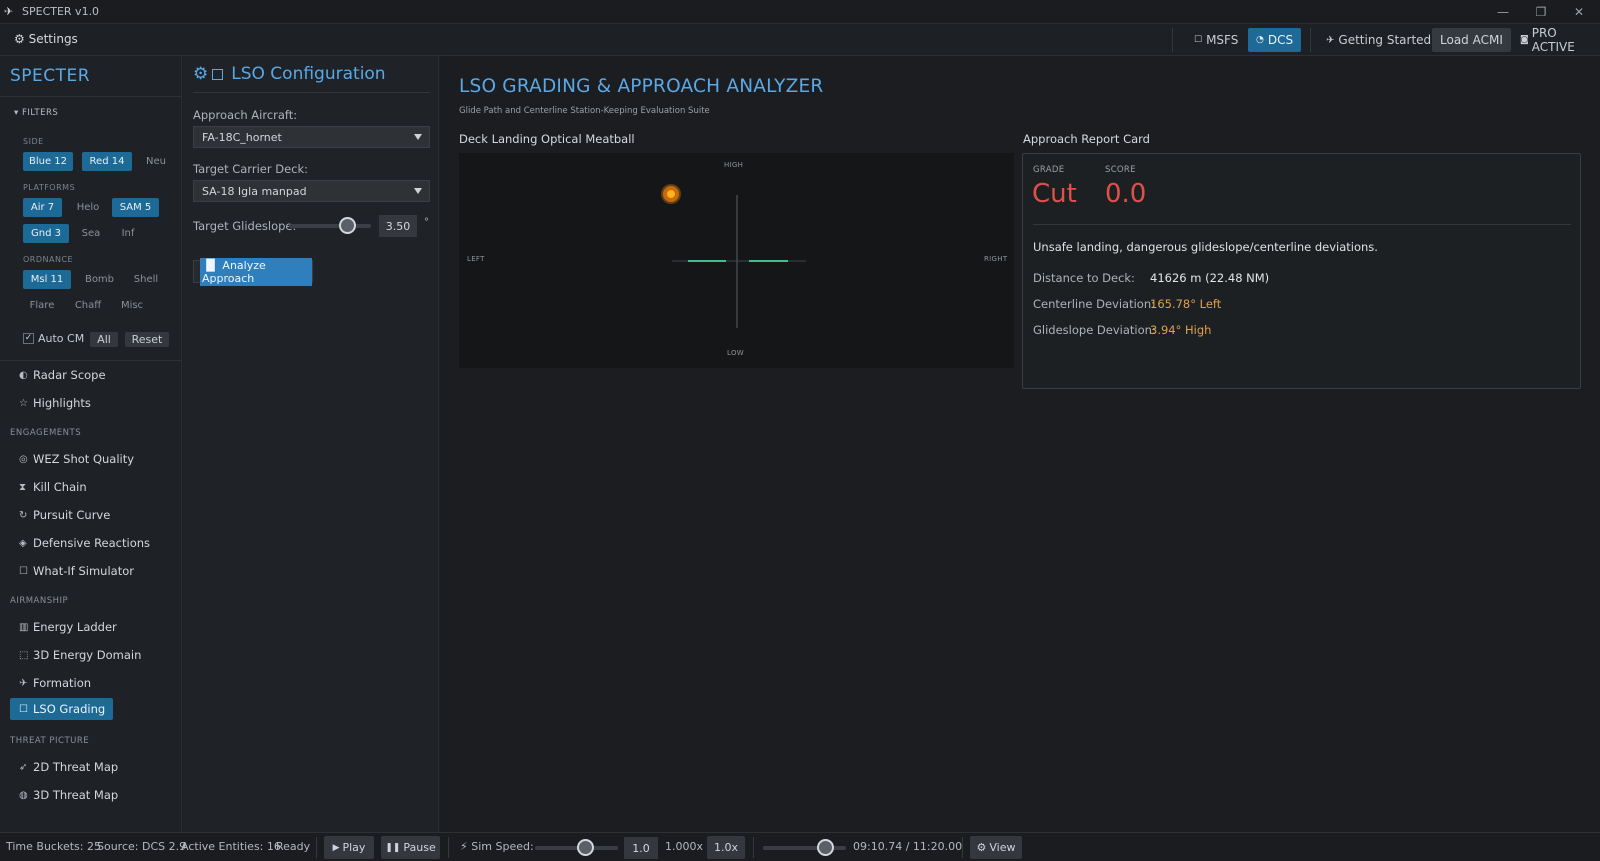 The width and height of the screenshot is (1600, 861). Describe the element at coordinates (1524, 40) in the screenshot. I see `mask-icon: ◙` at that location.